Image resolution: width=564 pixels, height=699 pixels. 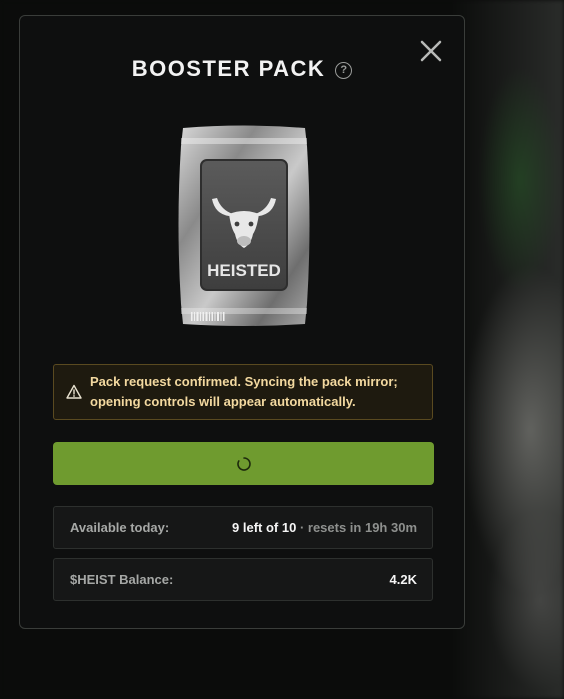 I want to click on question-circle-icon: ?, so click(x=344, y=70).